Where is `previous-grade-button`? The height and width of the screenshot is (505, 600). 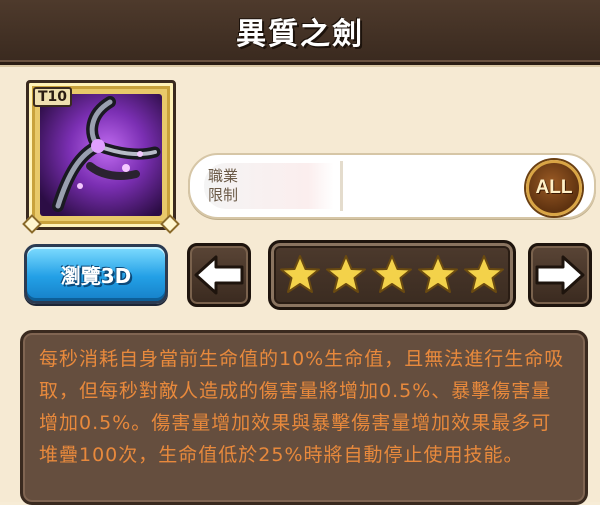
previous-grade-button is located at coordinates (219, 275).